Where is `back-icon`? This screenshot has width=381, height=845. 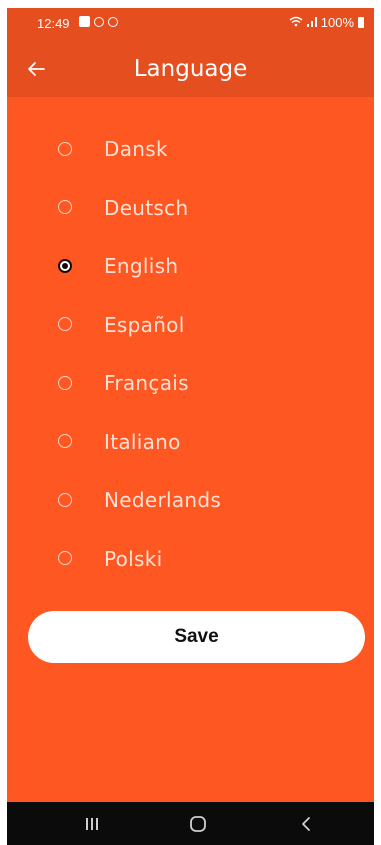
back-icon is located at coordinates (306, 824).